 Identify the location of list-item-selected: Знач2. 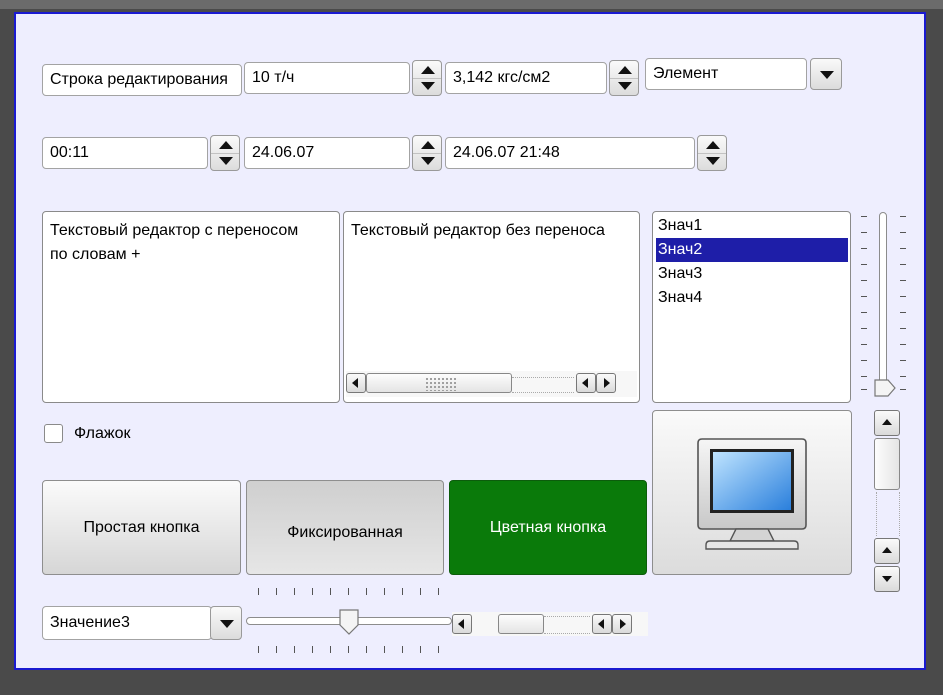
(752, 250).